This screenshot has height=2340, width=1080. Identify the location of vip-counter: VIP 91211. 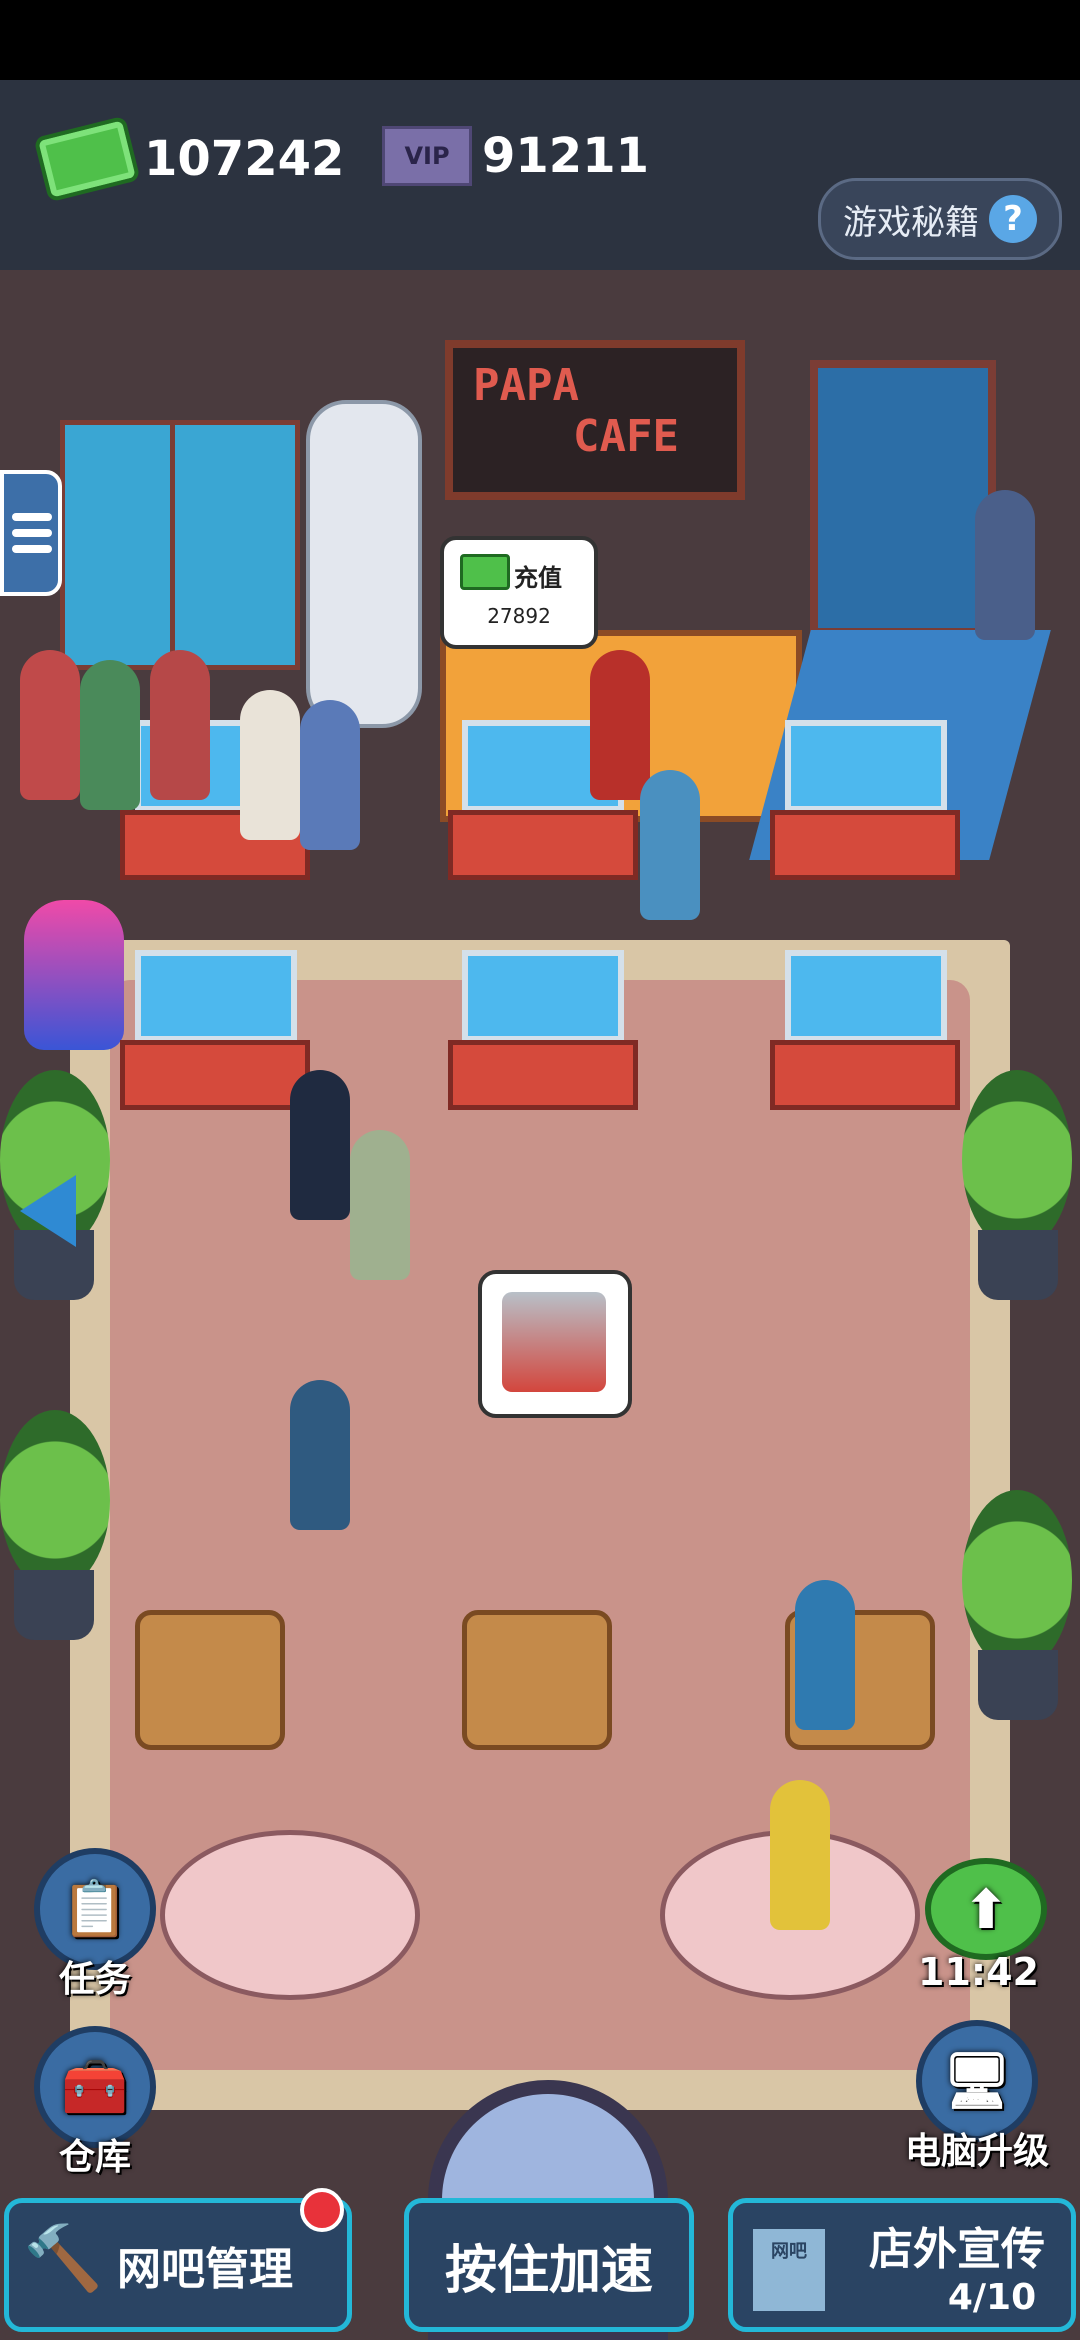
(515, 156).